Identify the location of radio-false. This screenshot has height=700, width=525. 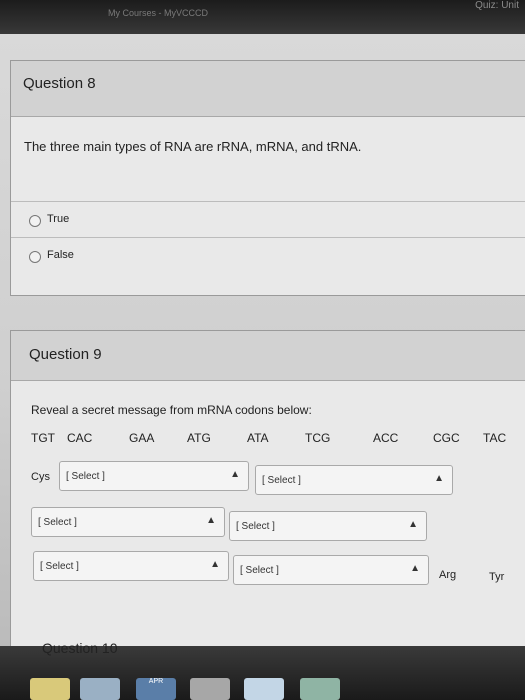
(35, 257).